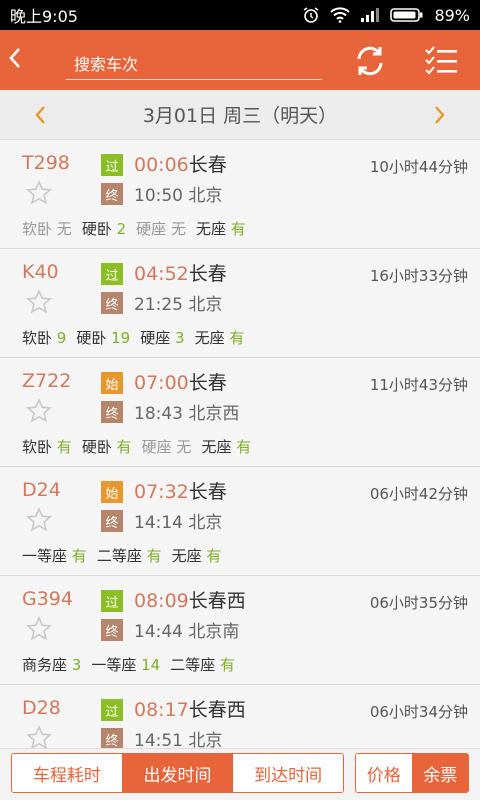 The image size is (480, 800). I want to click on seat-label: 硬座, so click(156, 447).